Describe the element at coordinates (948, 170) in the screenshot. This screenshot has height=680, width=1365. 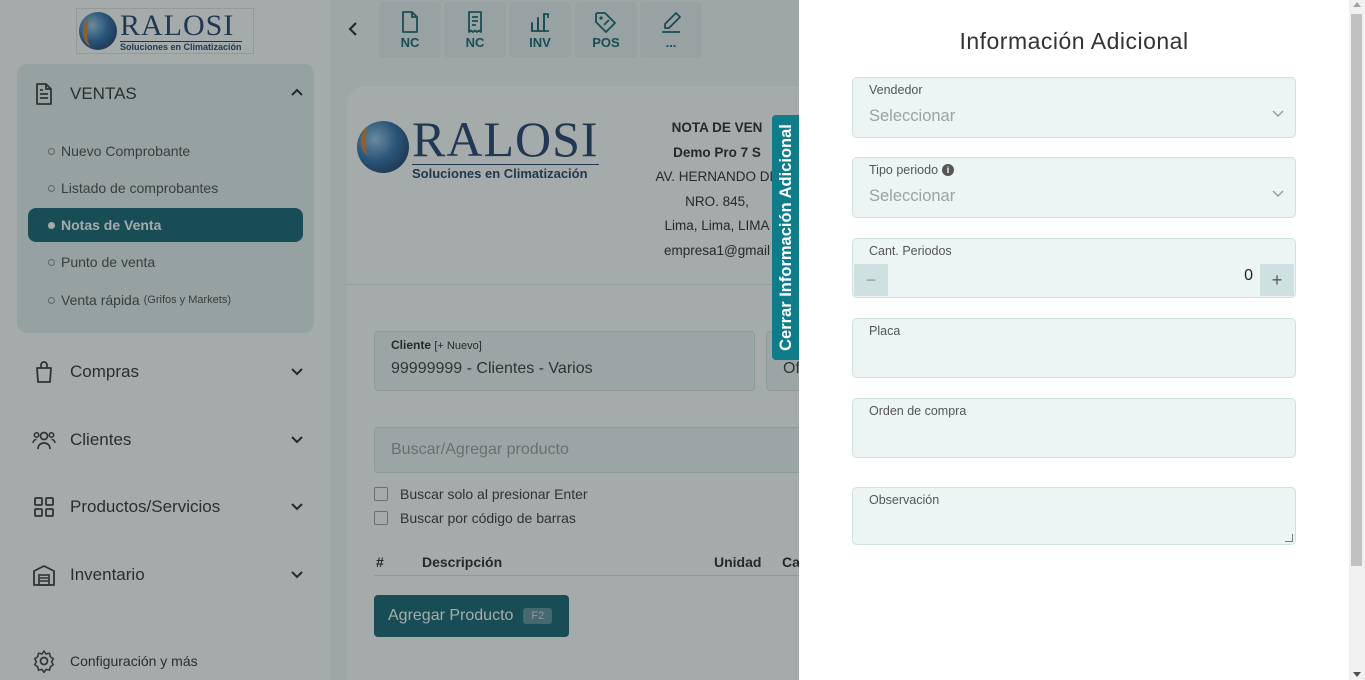
I see `info-icon: i` at that location.